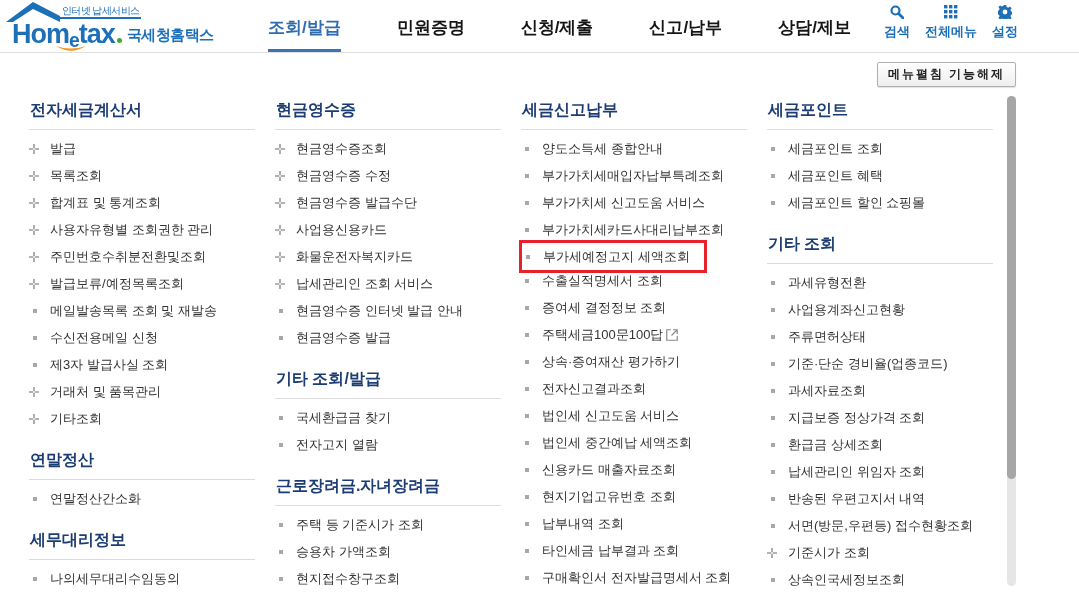 Image resolution: width=1079 pixels, height=608 pixels. I want to click on menu-link: 반송된 우편고지서 내역, so click(846, 498).